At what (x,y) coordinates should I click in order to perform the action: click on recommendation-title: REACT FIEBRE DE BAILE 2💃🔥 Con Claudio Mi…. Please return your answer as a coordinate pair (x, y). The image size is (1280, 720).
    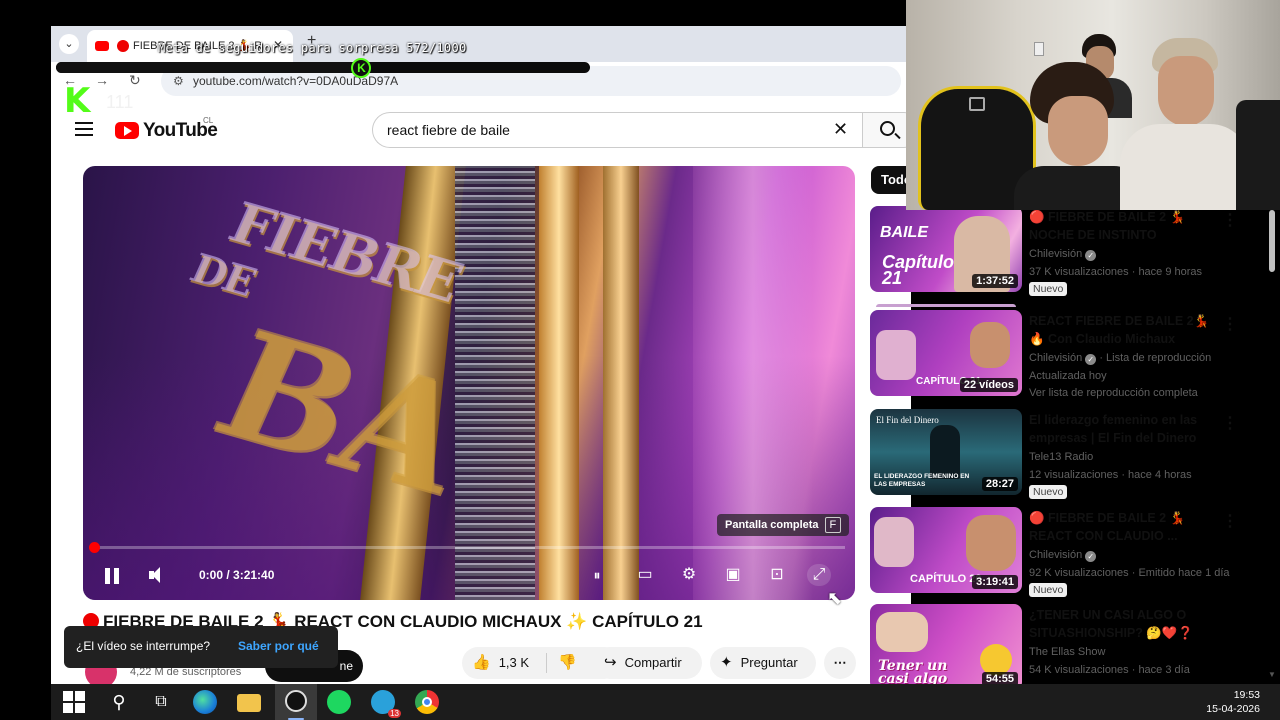
    Looking at the image, I should click on (1121, 330).